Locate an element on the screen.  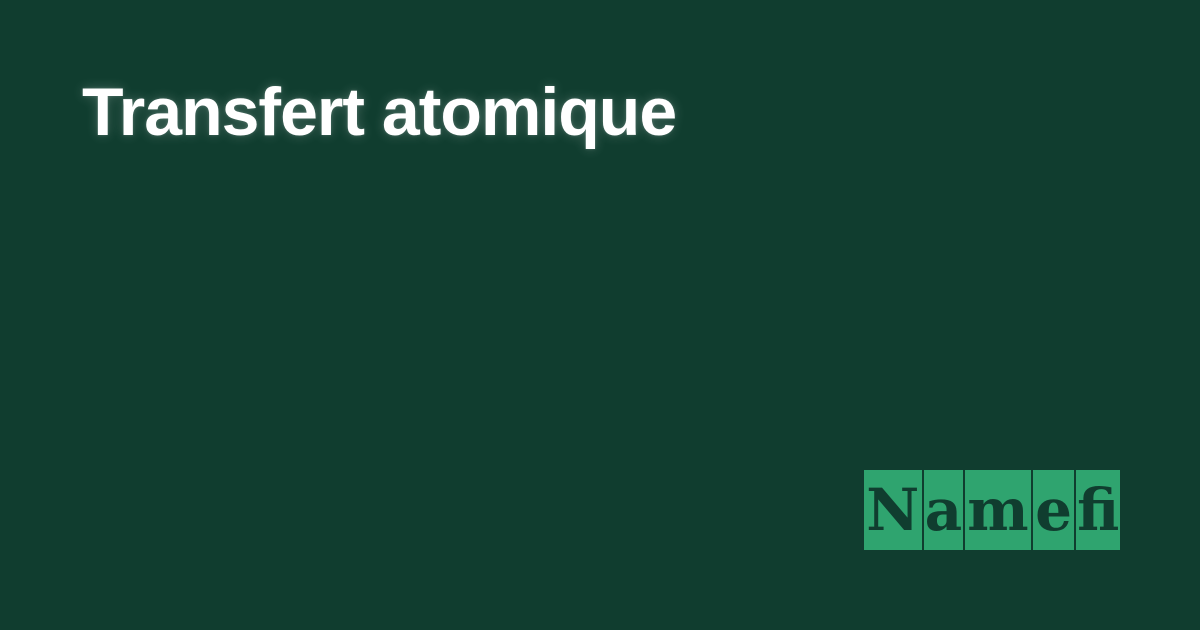
logo-letter: m is located at coordinates (998, 510).